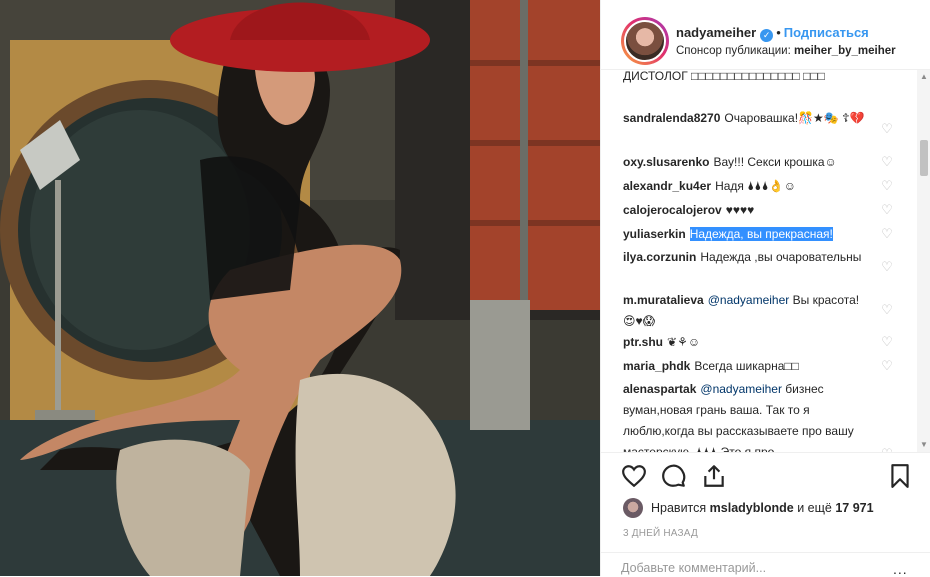  I want to click on comment-text: ♥♥♥♥, so click(740, 210).